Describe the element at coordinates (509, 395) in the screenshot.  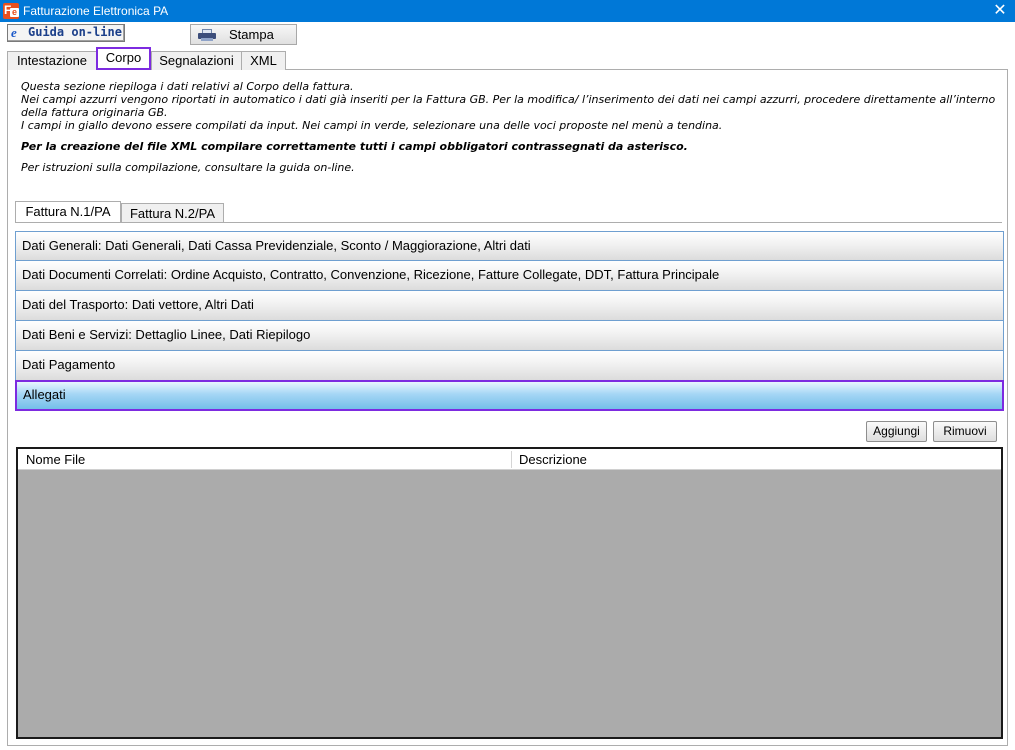
I see `section-allegati: Allegati` at that location.